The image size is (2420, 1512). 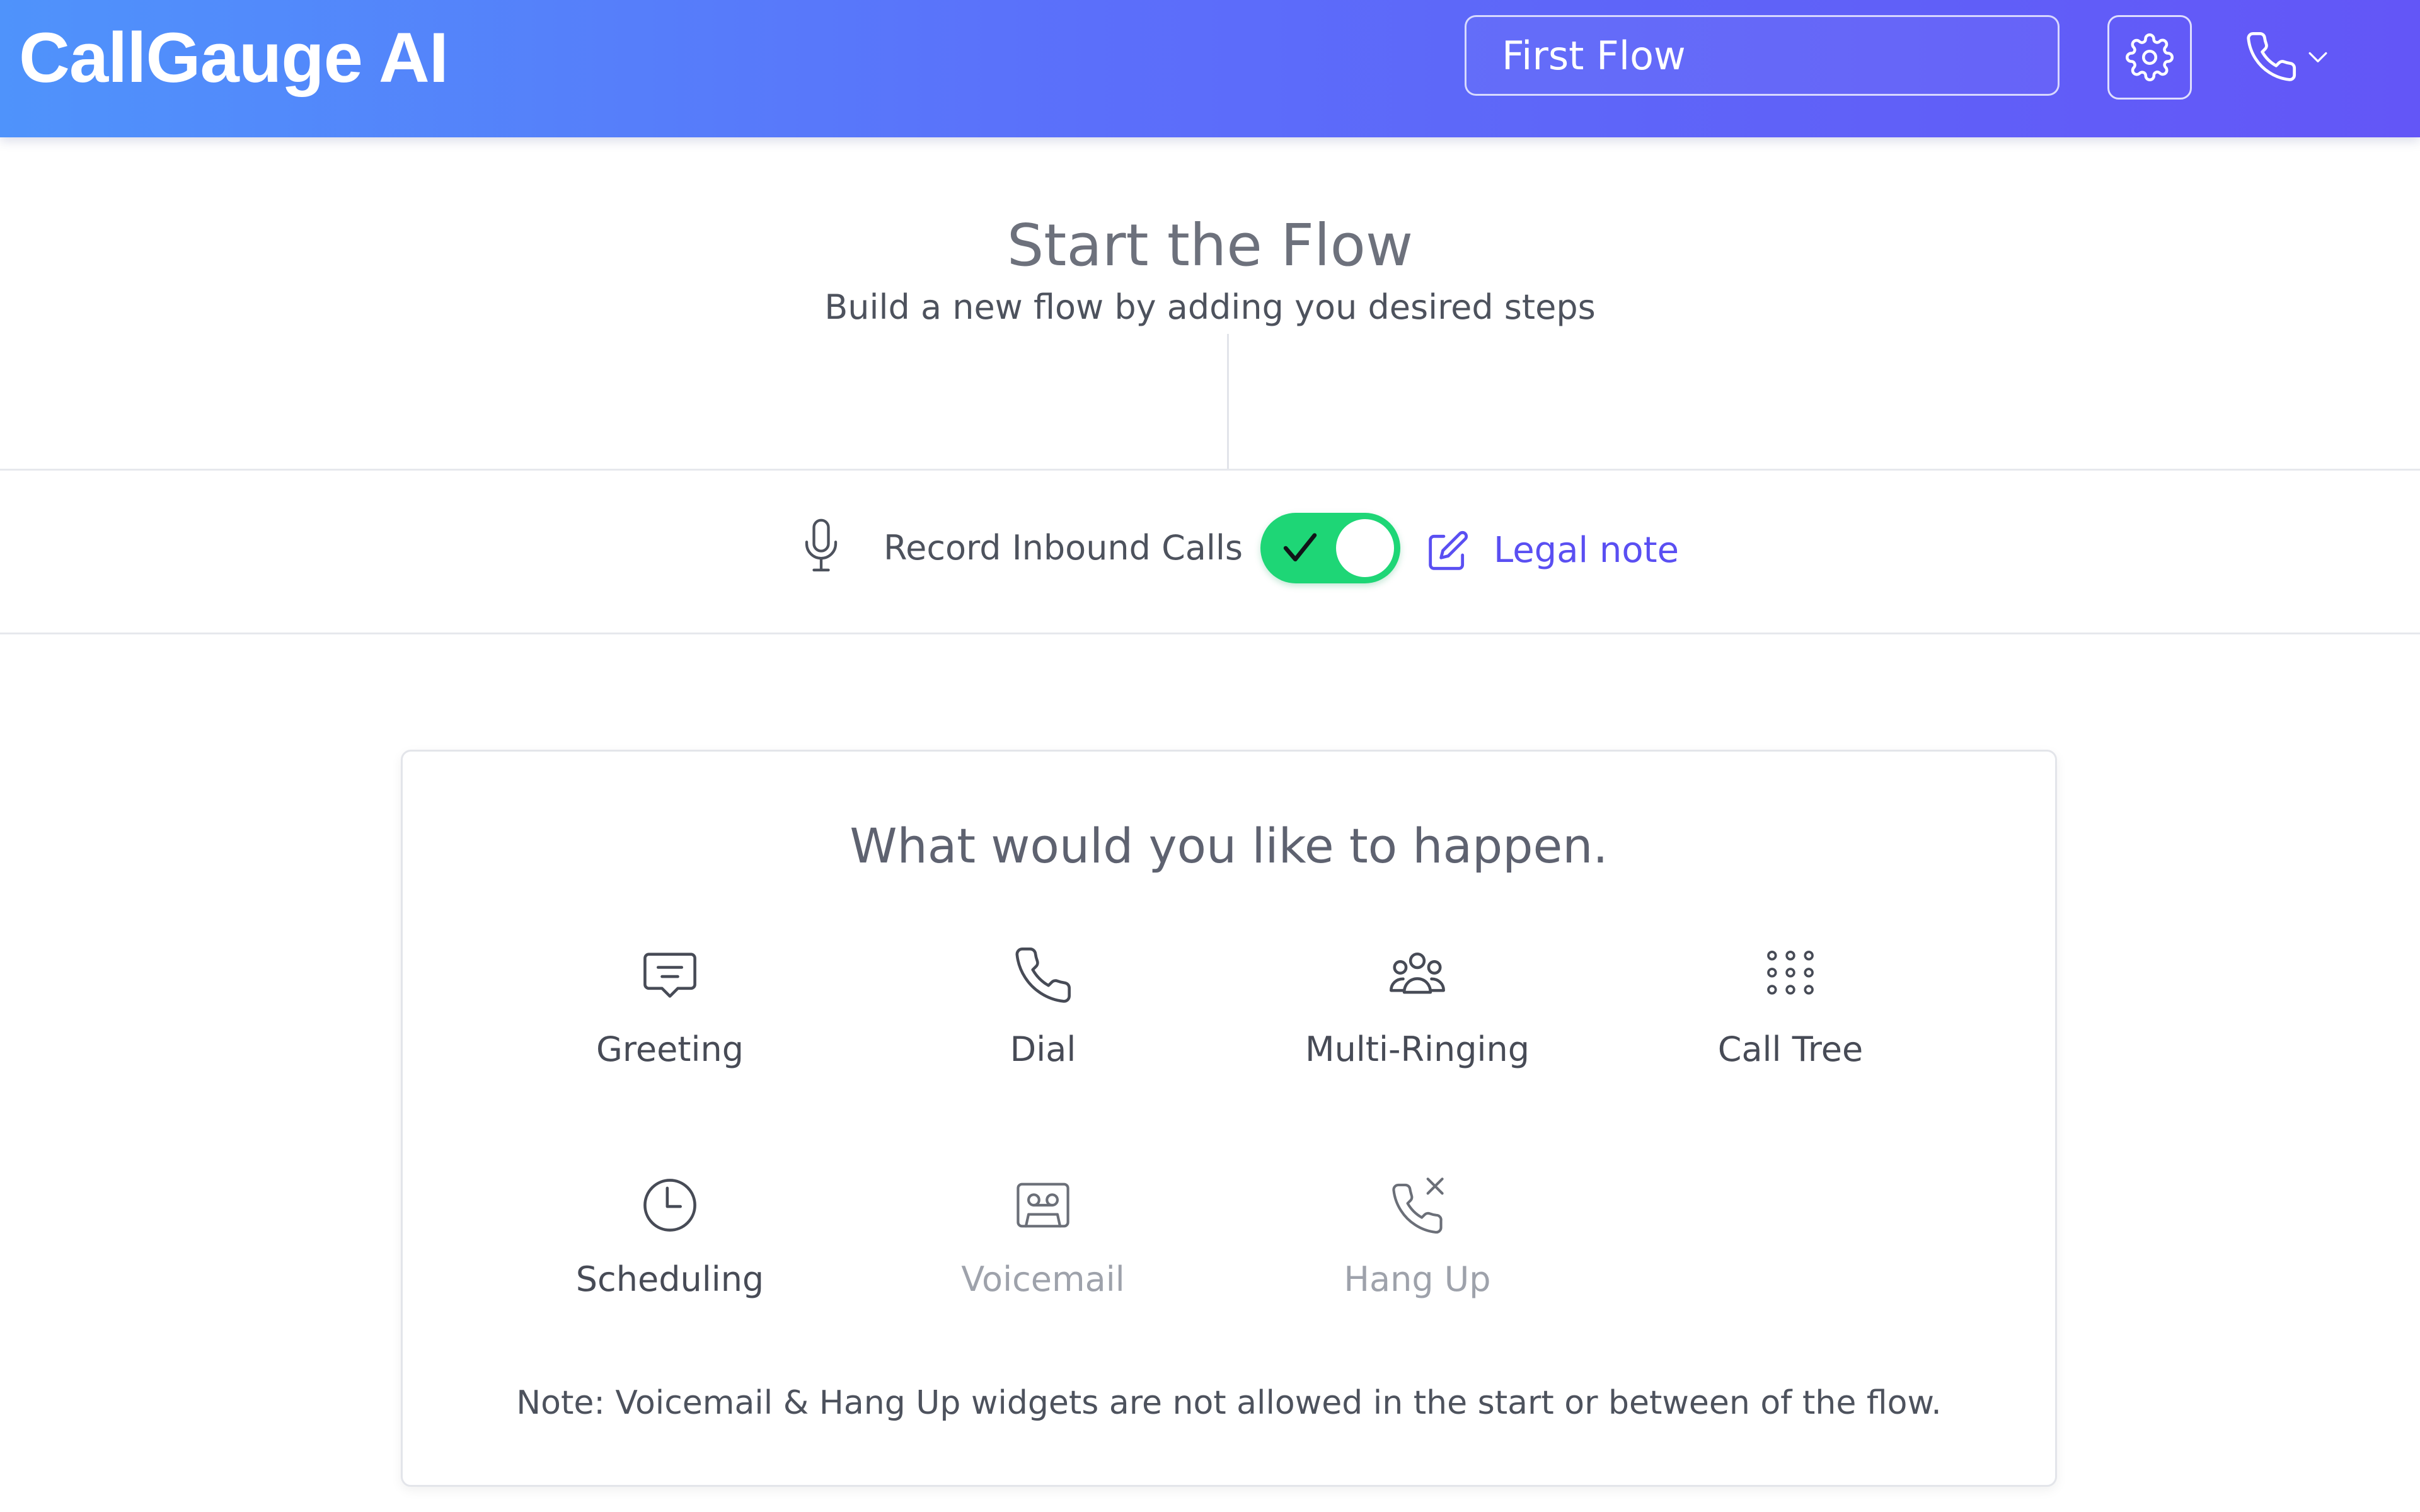 What do you see at coordinates (234, 57) in the screenshot?
I see `brand-logo: CallGauge AI` at bounding box center [234, 57].